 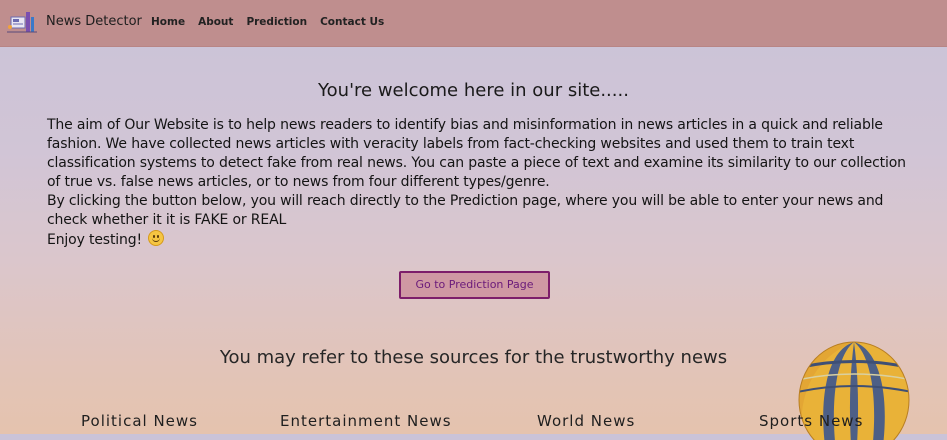 What do you see at coordinates (474, 285) in the screenshot?
I see `go-to-prediction-button: Go to Prediction Page` at bounding box center [474, 285].